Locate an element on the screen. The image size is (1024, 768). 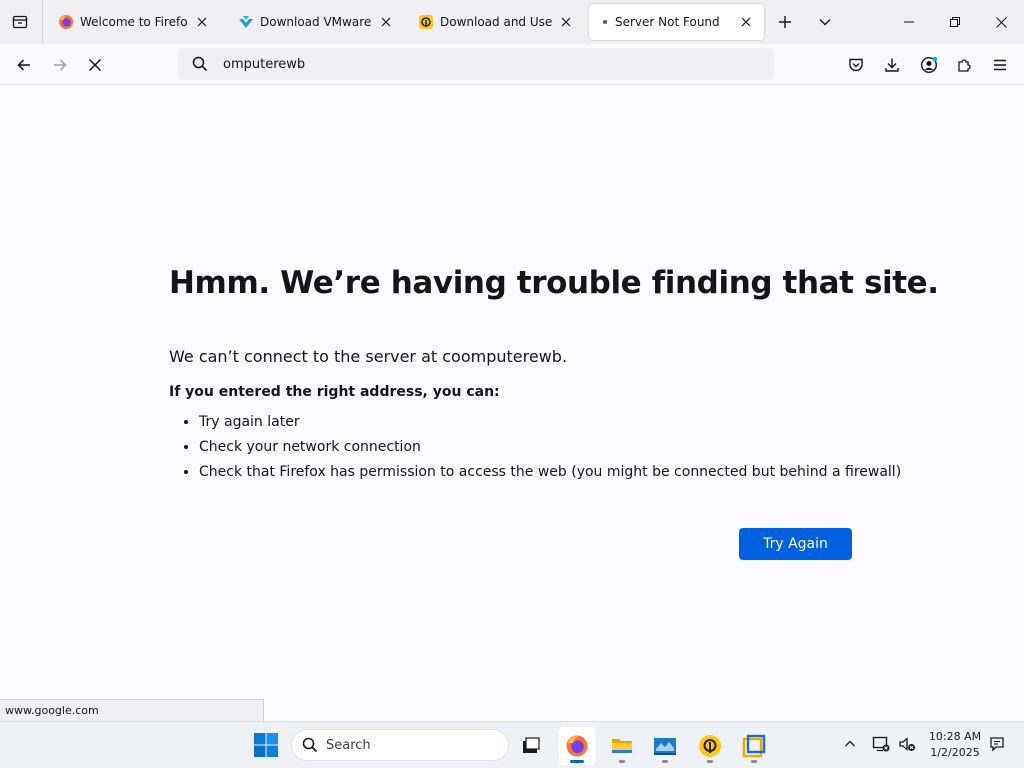
plus-icon is located at coordinates (785, 22).